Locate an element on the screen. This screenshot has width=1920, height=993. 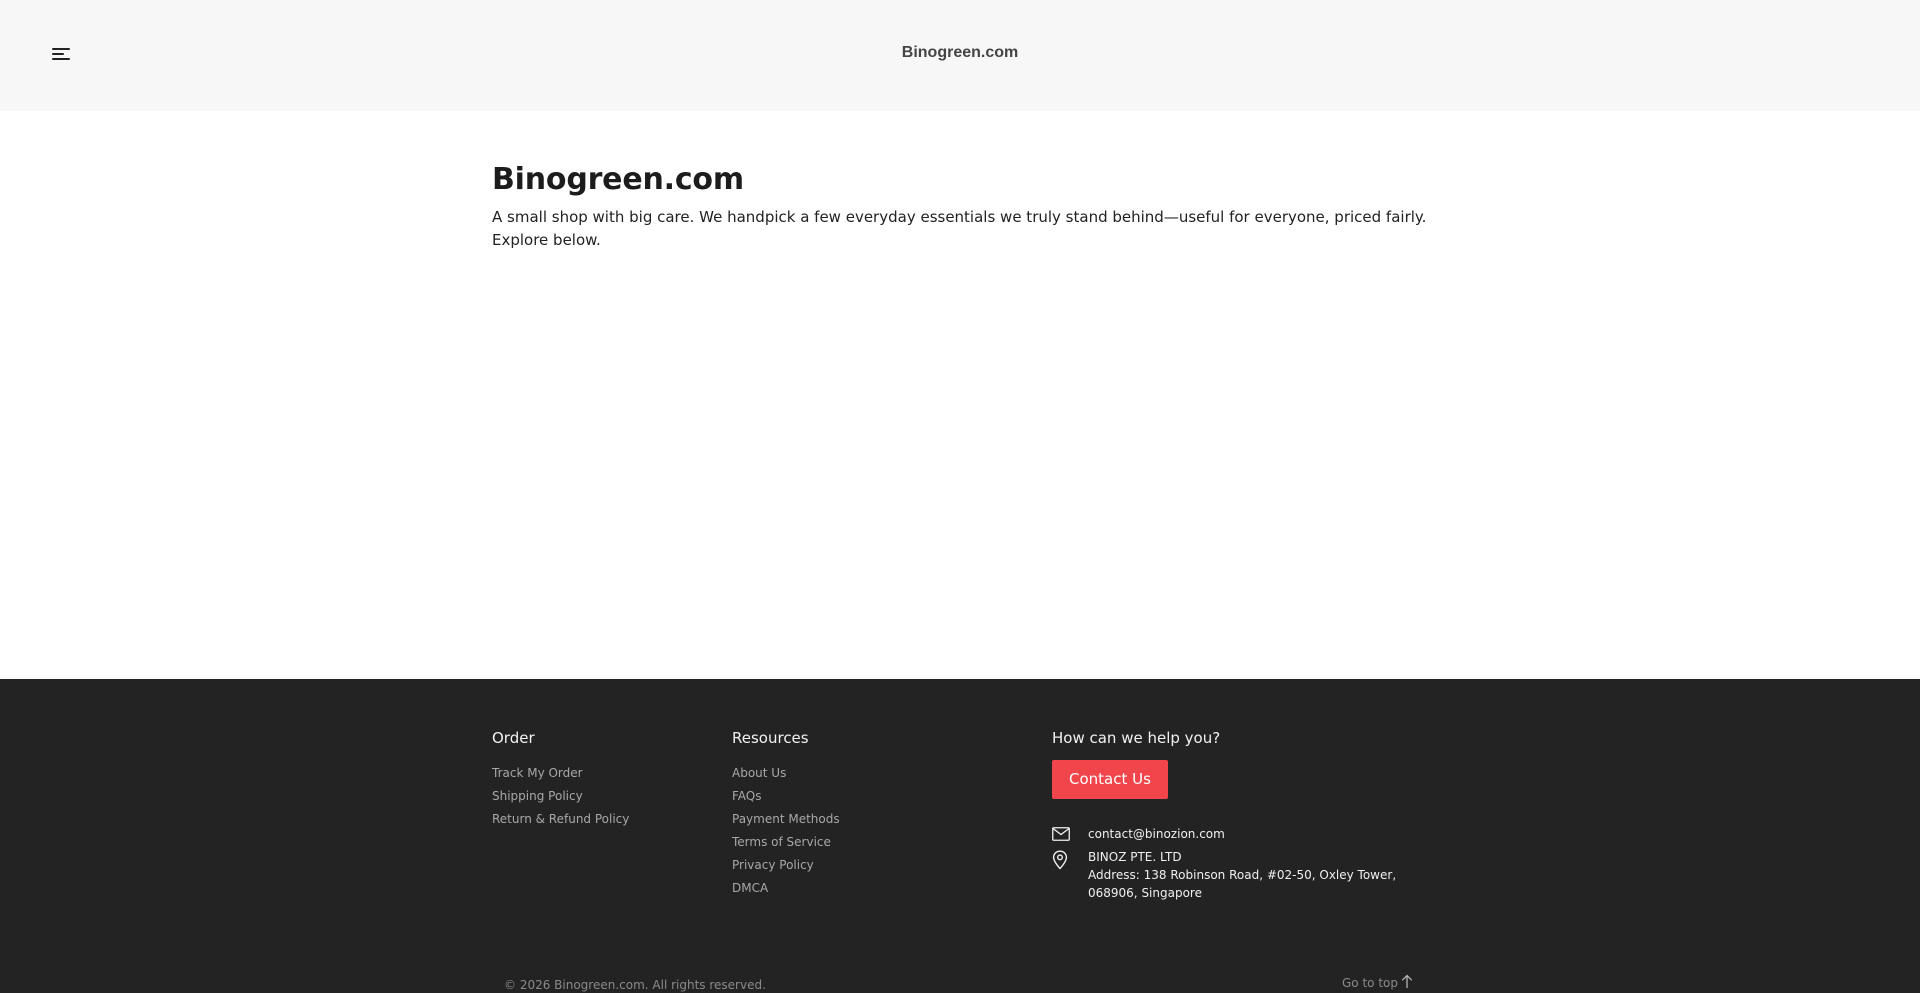
link-return-refund-policy: Return & Refund Policy is located at coordinates (560, 819).